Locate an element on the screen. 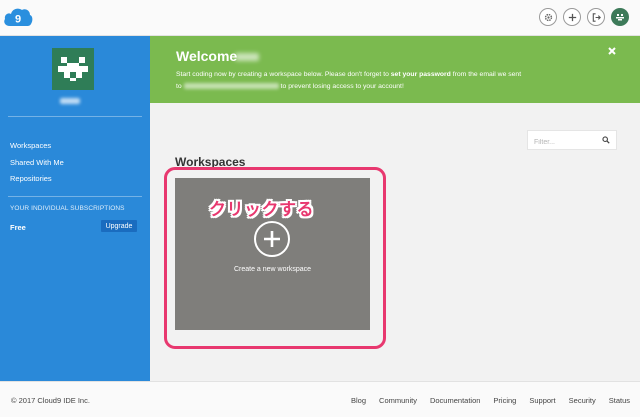  sidebar-item-shared-with-me: Shared With Me is located at coordinates (37, 163).